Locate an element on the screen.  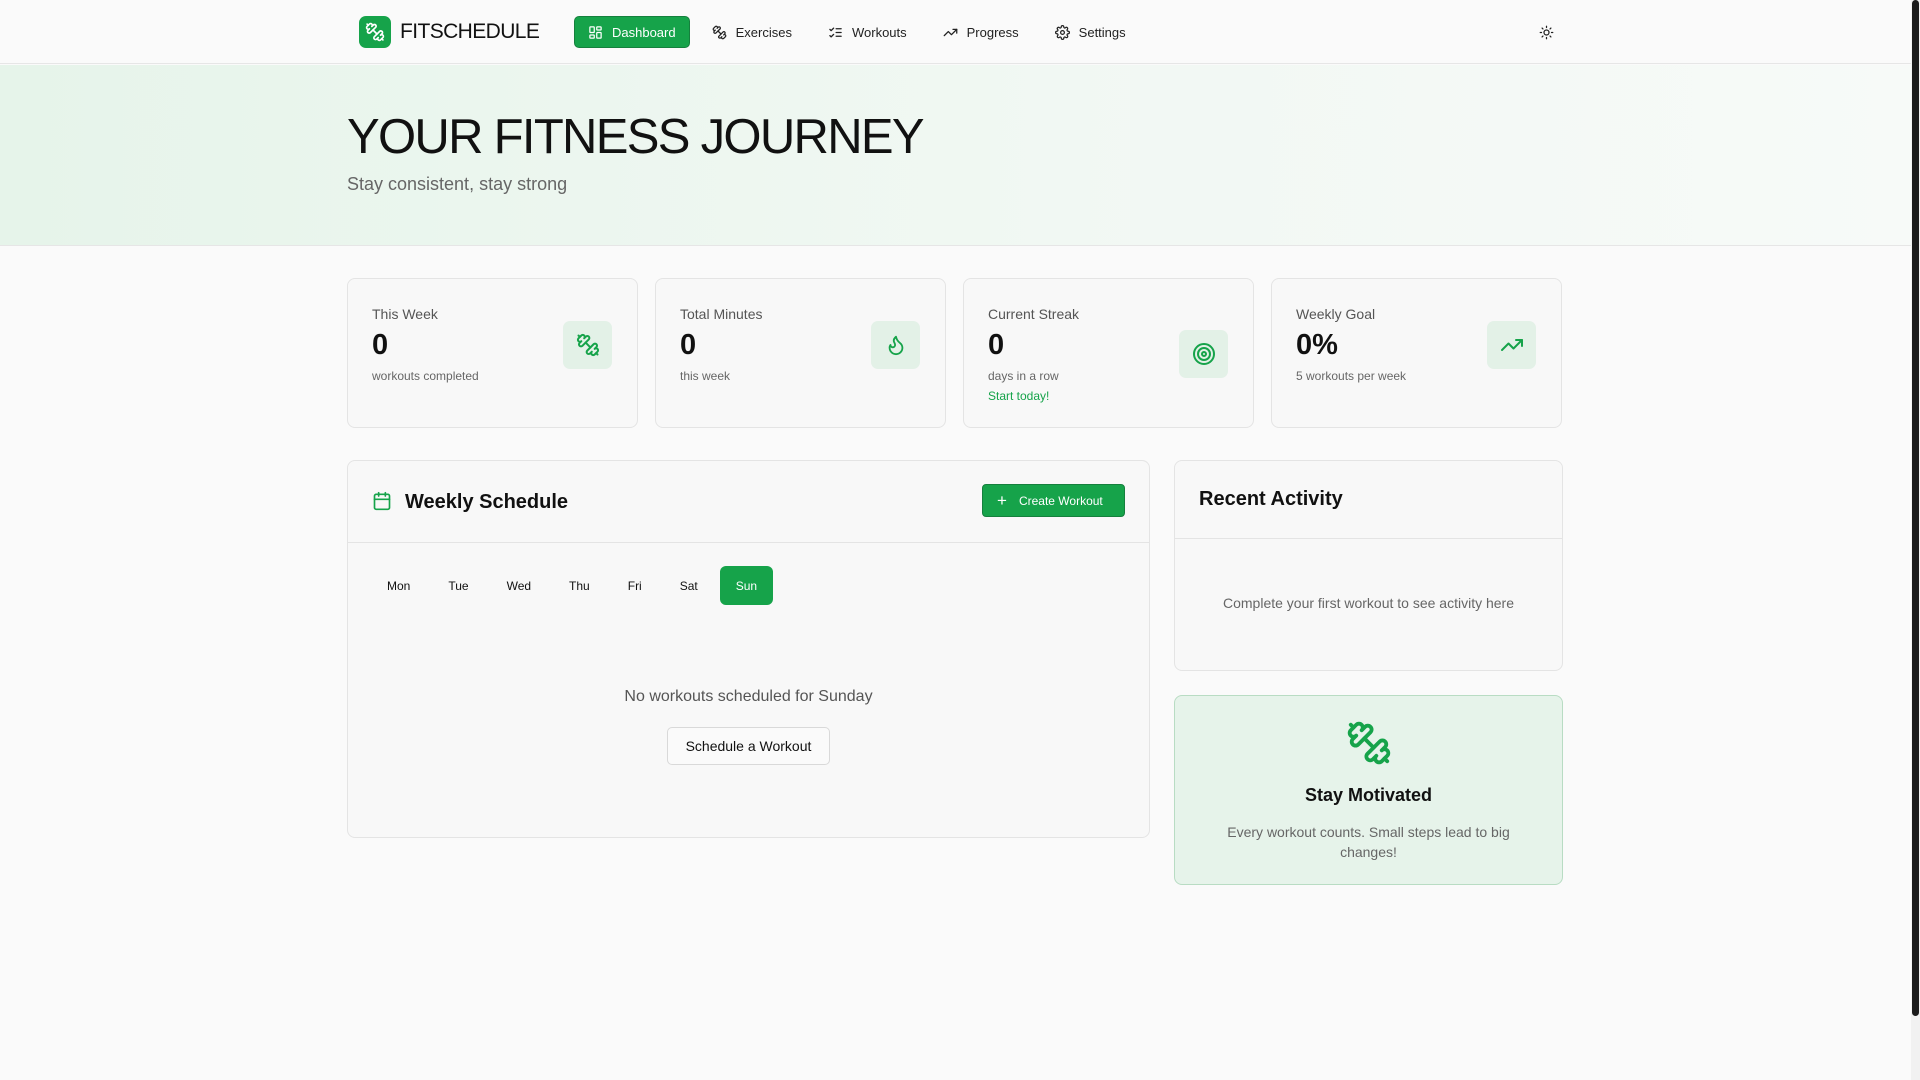
brand: FITSCHEDULE is located at coordinates (449, 32).